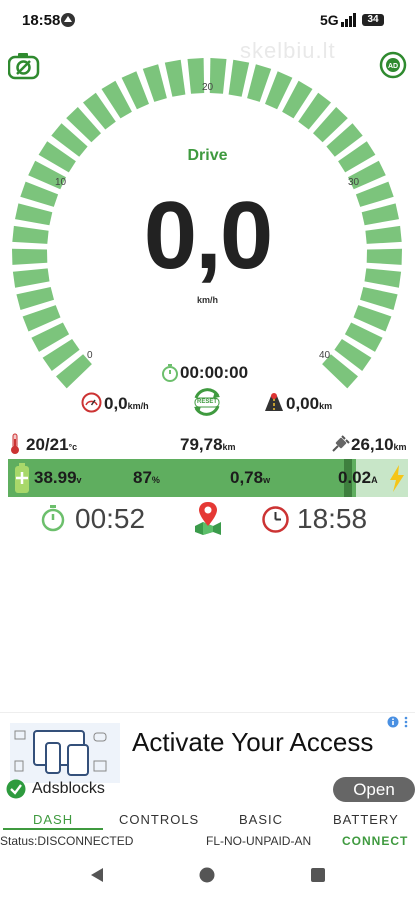 The height and width of the screenshot is (900, 415). I want to click on active-tab-indicator, so click(53, 829).